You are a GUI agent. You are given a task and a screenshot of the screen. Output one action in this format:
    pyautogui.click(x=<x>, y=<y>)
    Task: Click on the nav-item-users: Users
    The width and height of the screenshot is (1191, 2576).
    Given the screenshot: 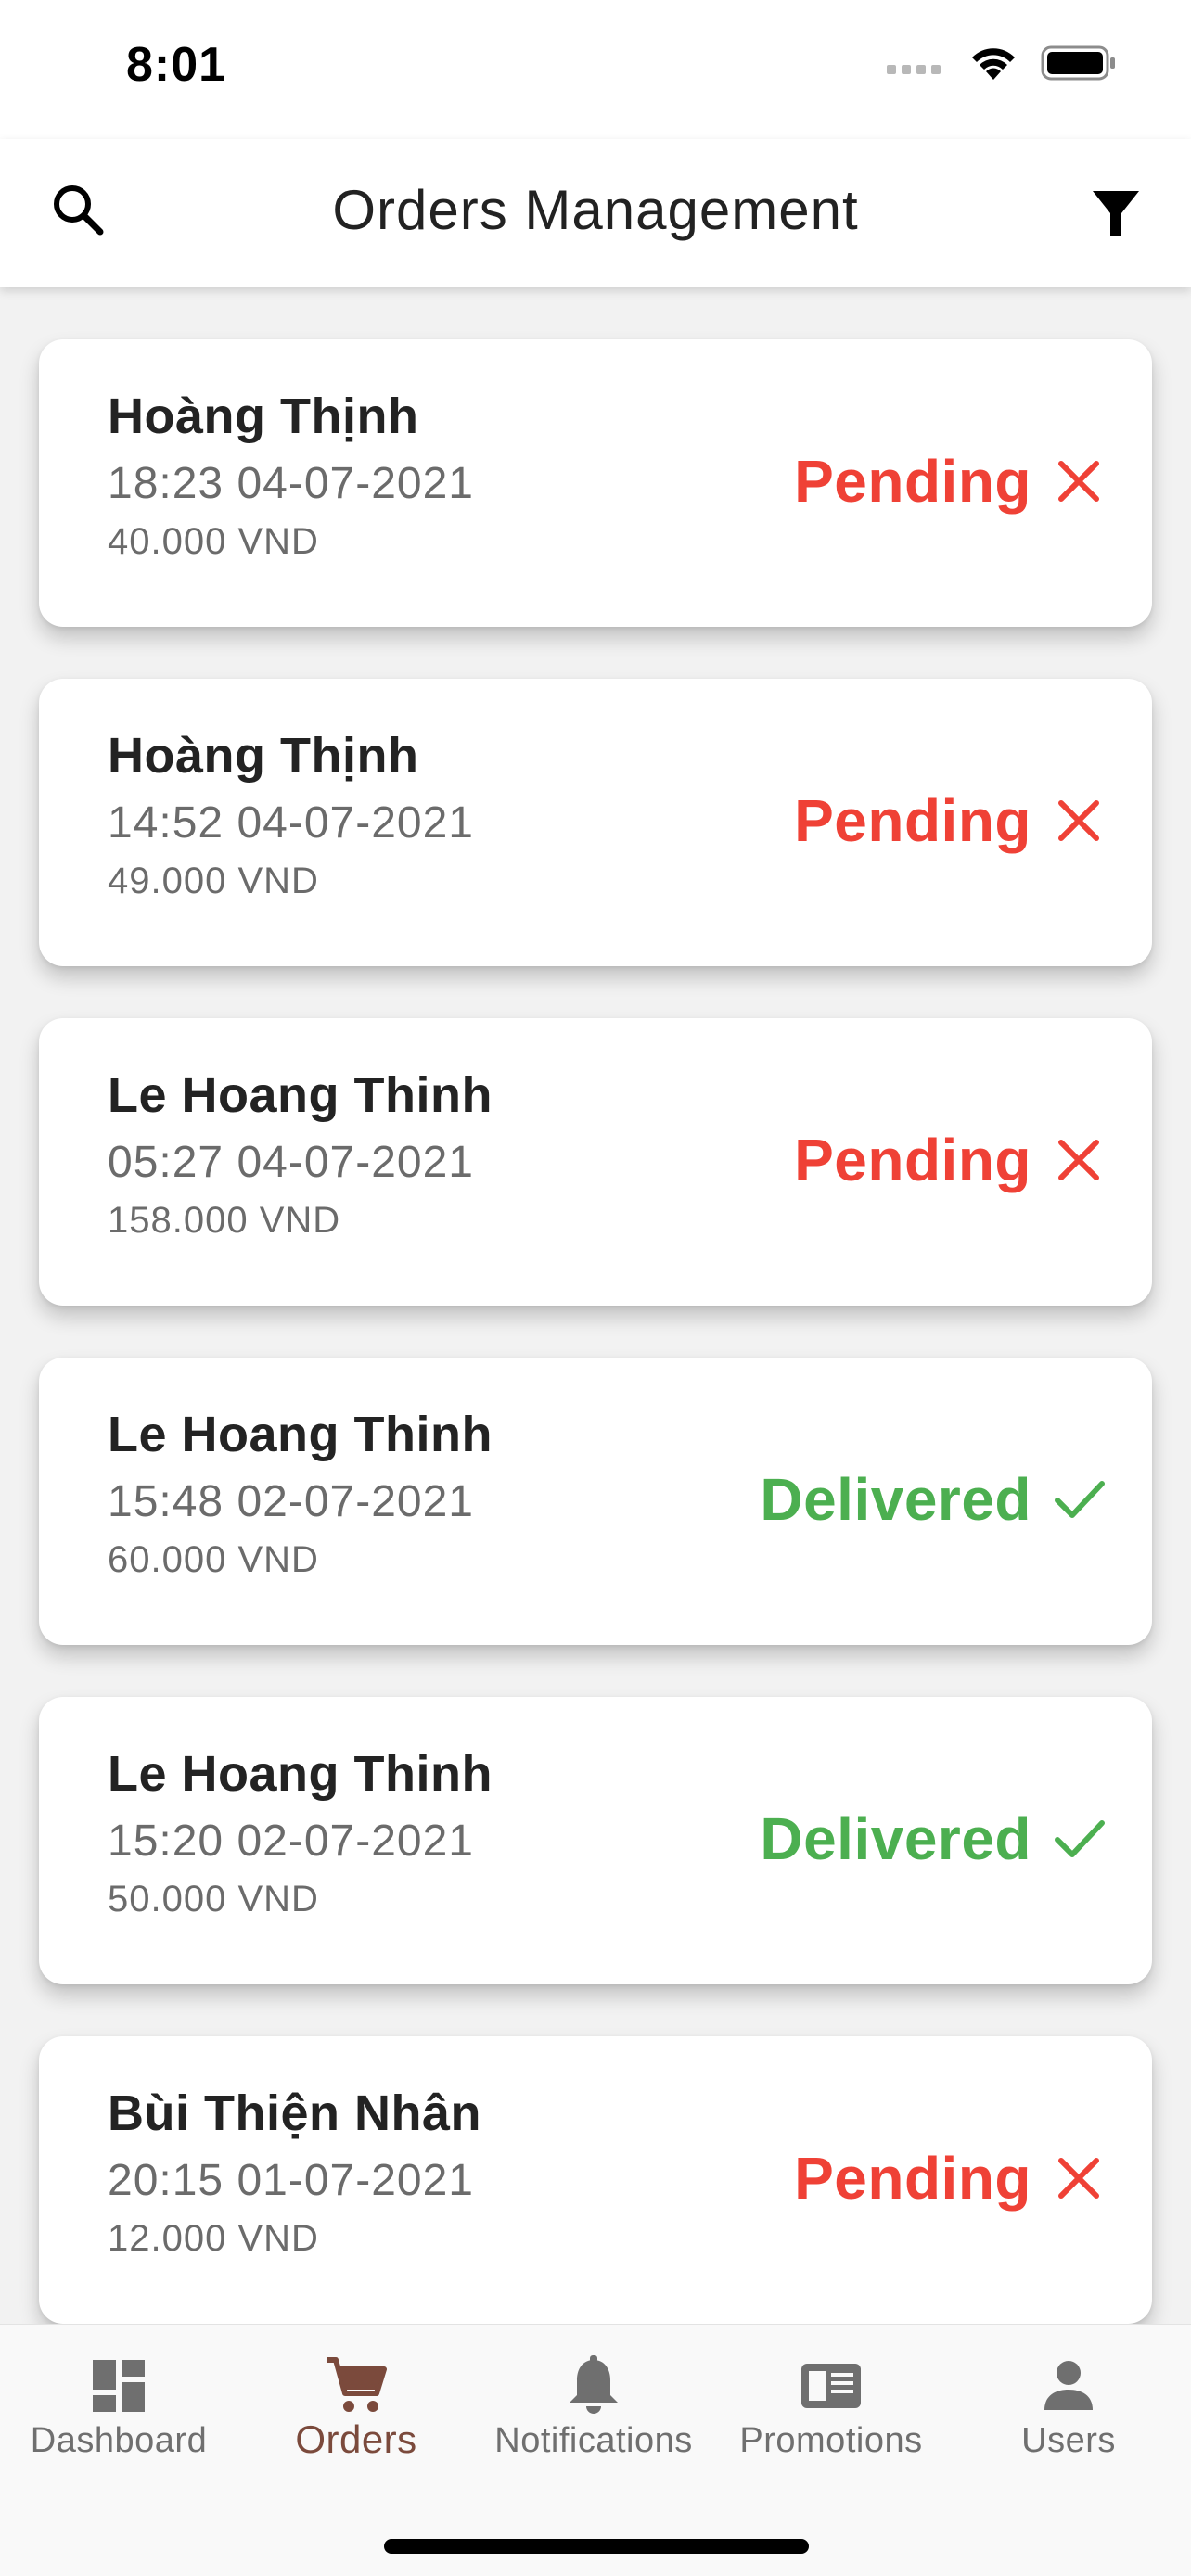 What is the action you would take?
    pyautogui.click(x=1068, y=2408)
    